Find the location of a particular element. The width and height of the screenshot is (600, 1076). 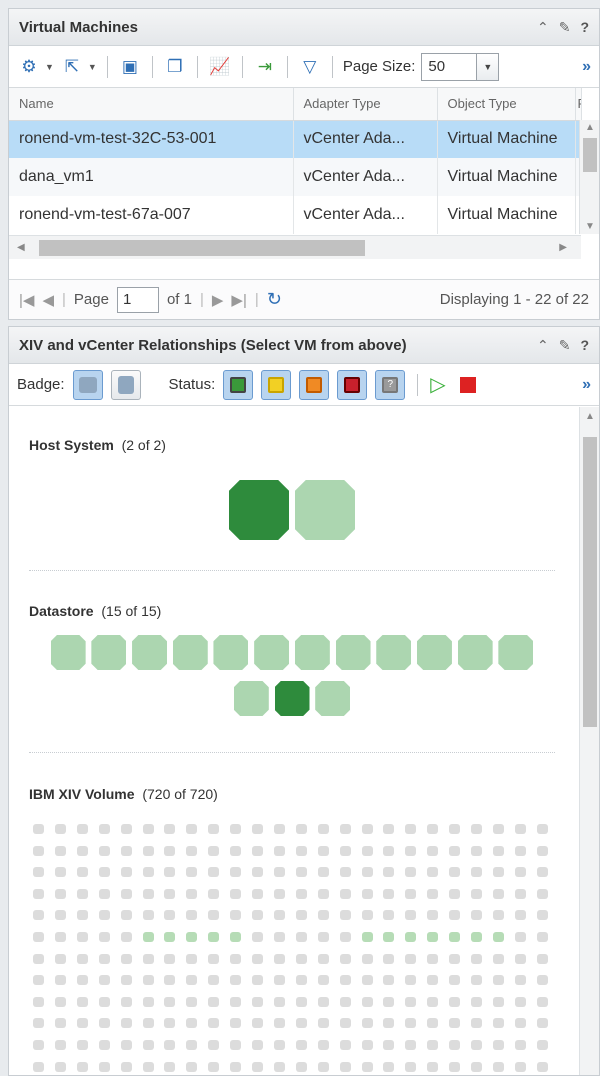

column-header-name: Name is located at coordinates (151, 104).